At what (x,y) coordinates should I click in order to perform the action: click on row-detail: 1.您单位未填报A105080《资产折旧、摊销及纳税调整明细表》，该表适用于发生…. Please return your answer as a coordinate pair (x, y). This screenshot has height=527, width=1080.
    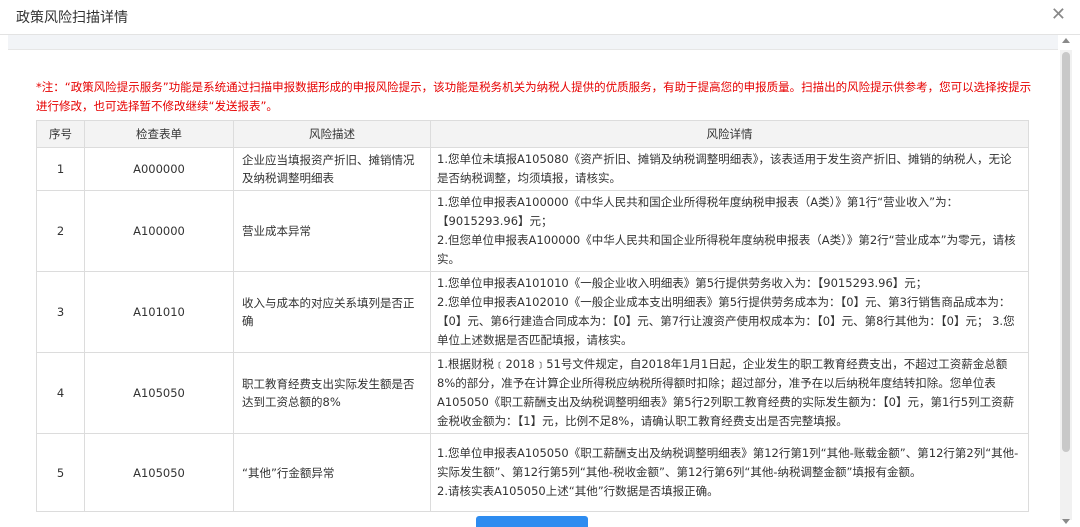
    Looking at the image, I should click on (729, 169).